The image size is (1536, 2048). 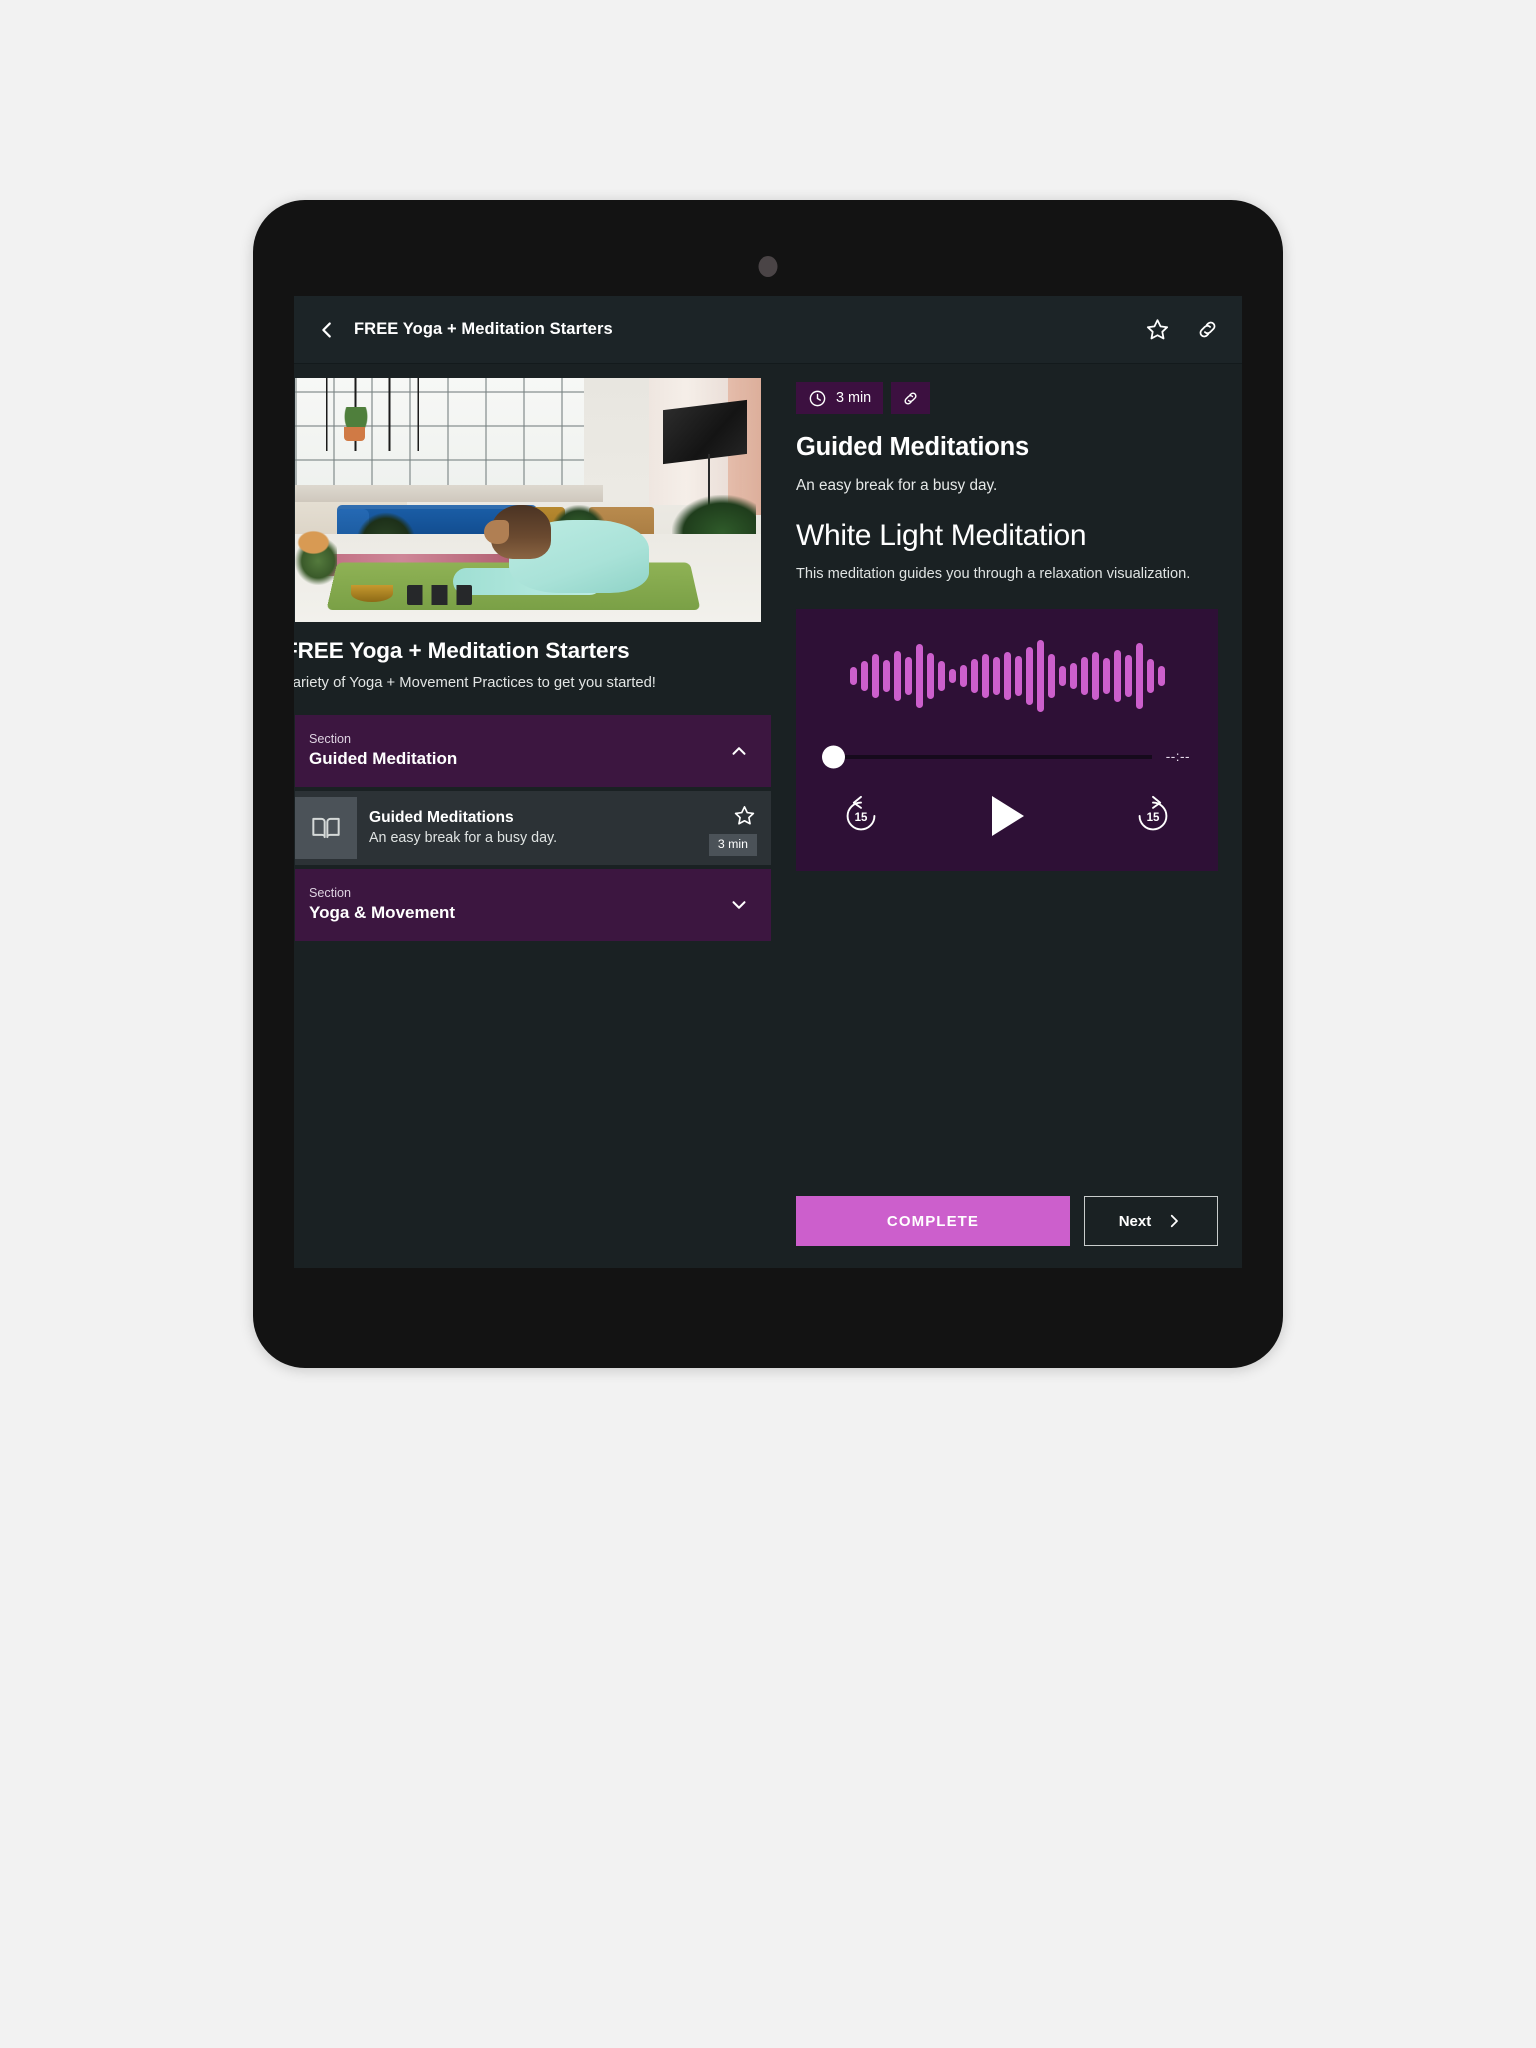 I want to click on hero-dog, so click(x=314, y=543).